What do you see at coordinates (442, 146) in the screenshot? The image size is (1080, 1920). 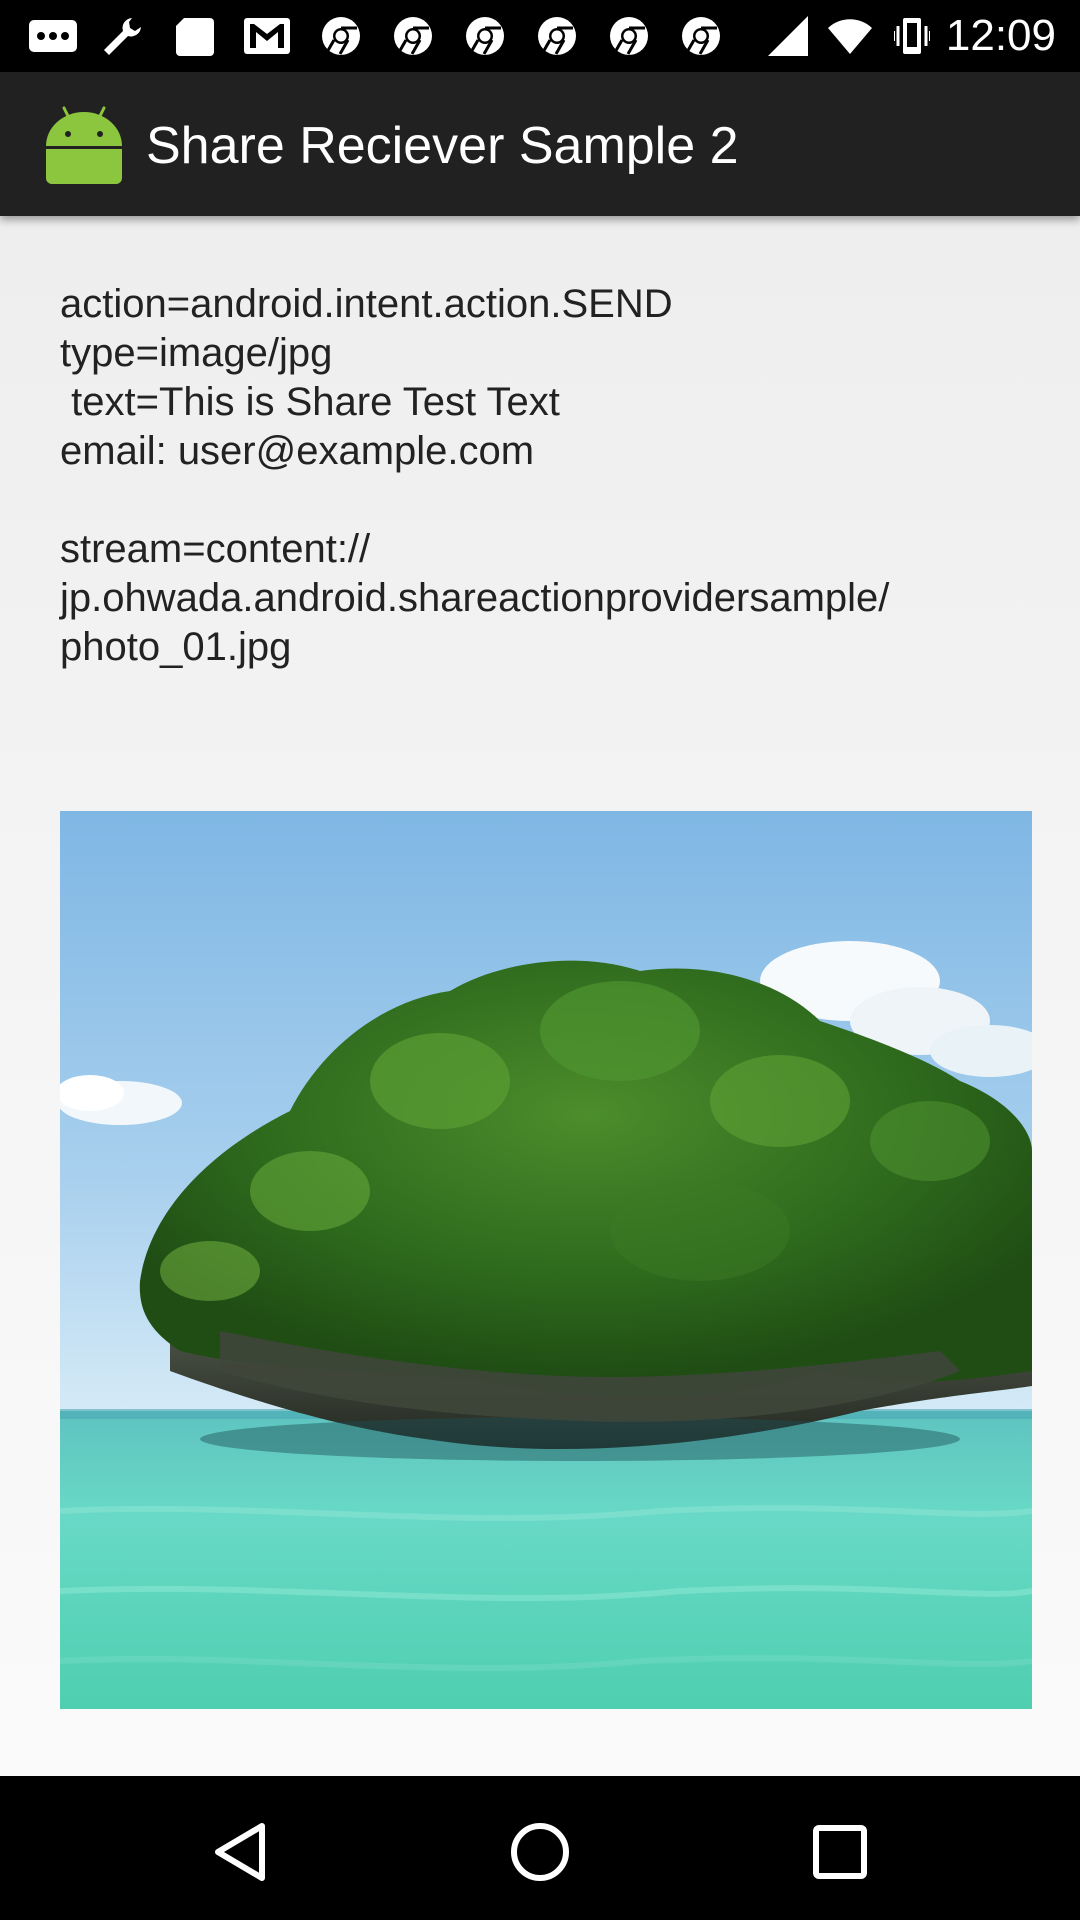 I see `app-title: Share Reciever Sample 2` at bounding box center [442, 146].